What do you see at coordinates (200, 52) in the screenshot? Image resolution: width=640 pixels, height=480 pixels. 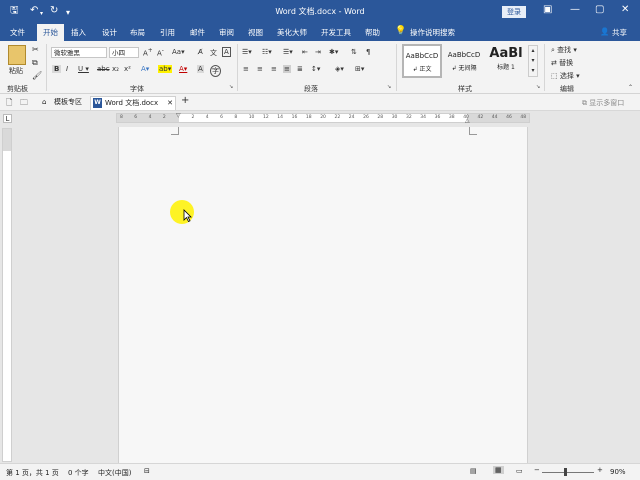 I see `clear-format-icon: A̸` at bounding box center [200, 52].